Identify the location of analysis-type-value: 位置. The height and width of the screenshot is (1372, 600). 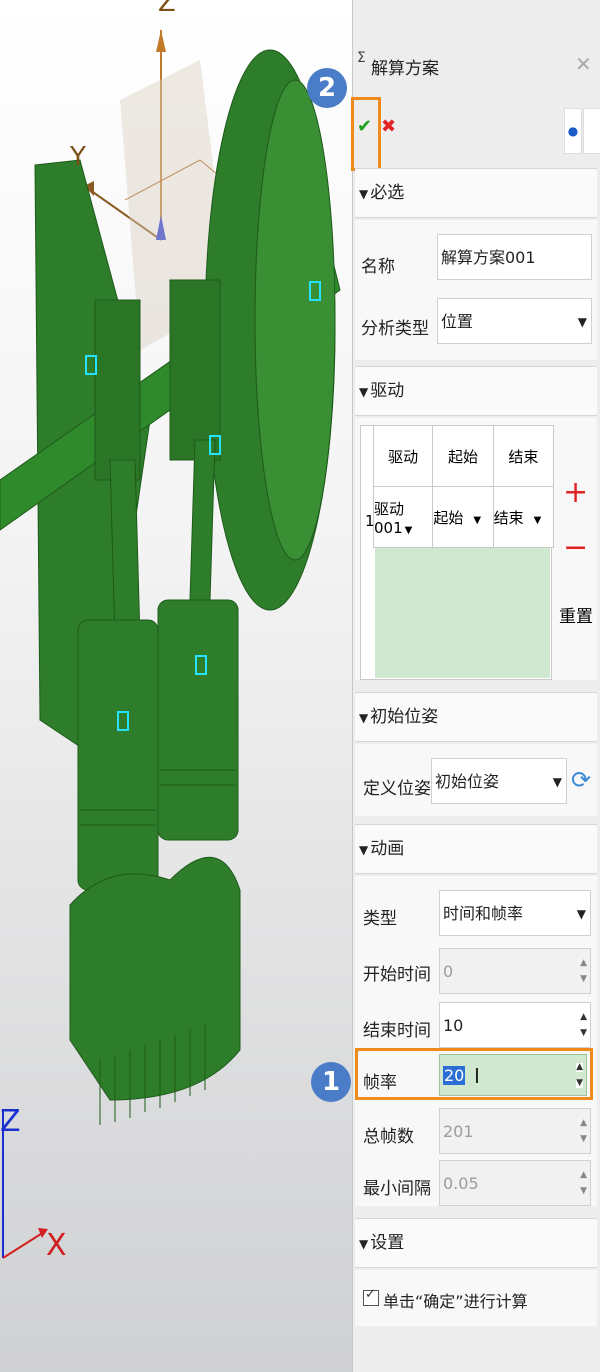
(457, 321).